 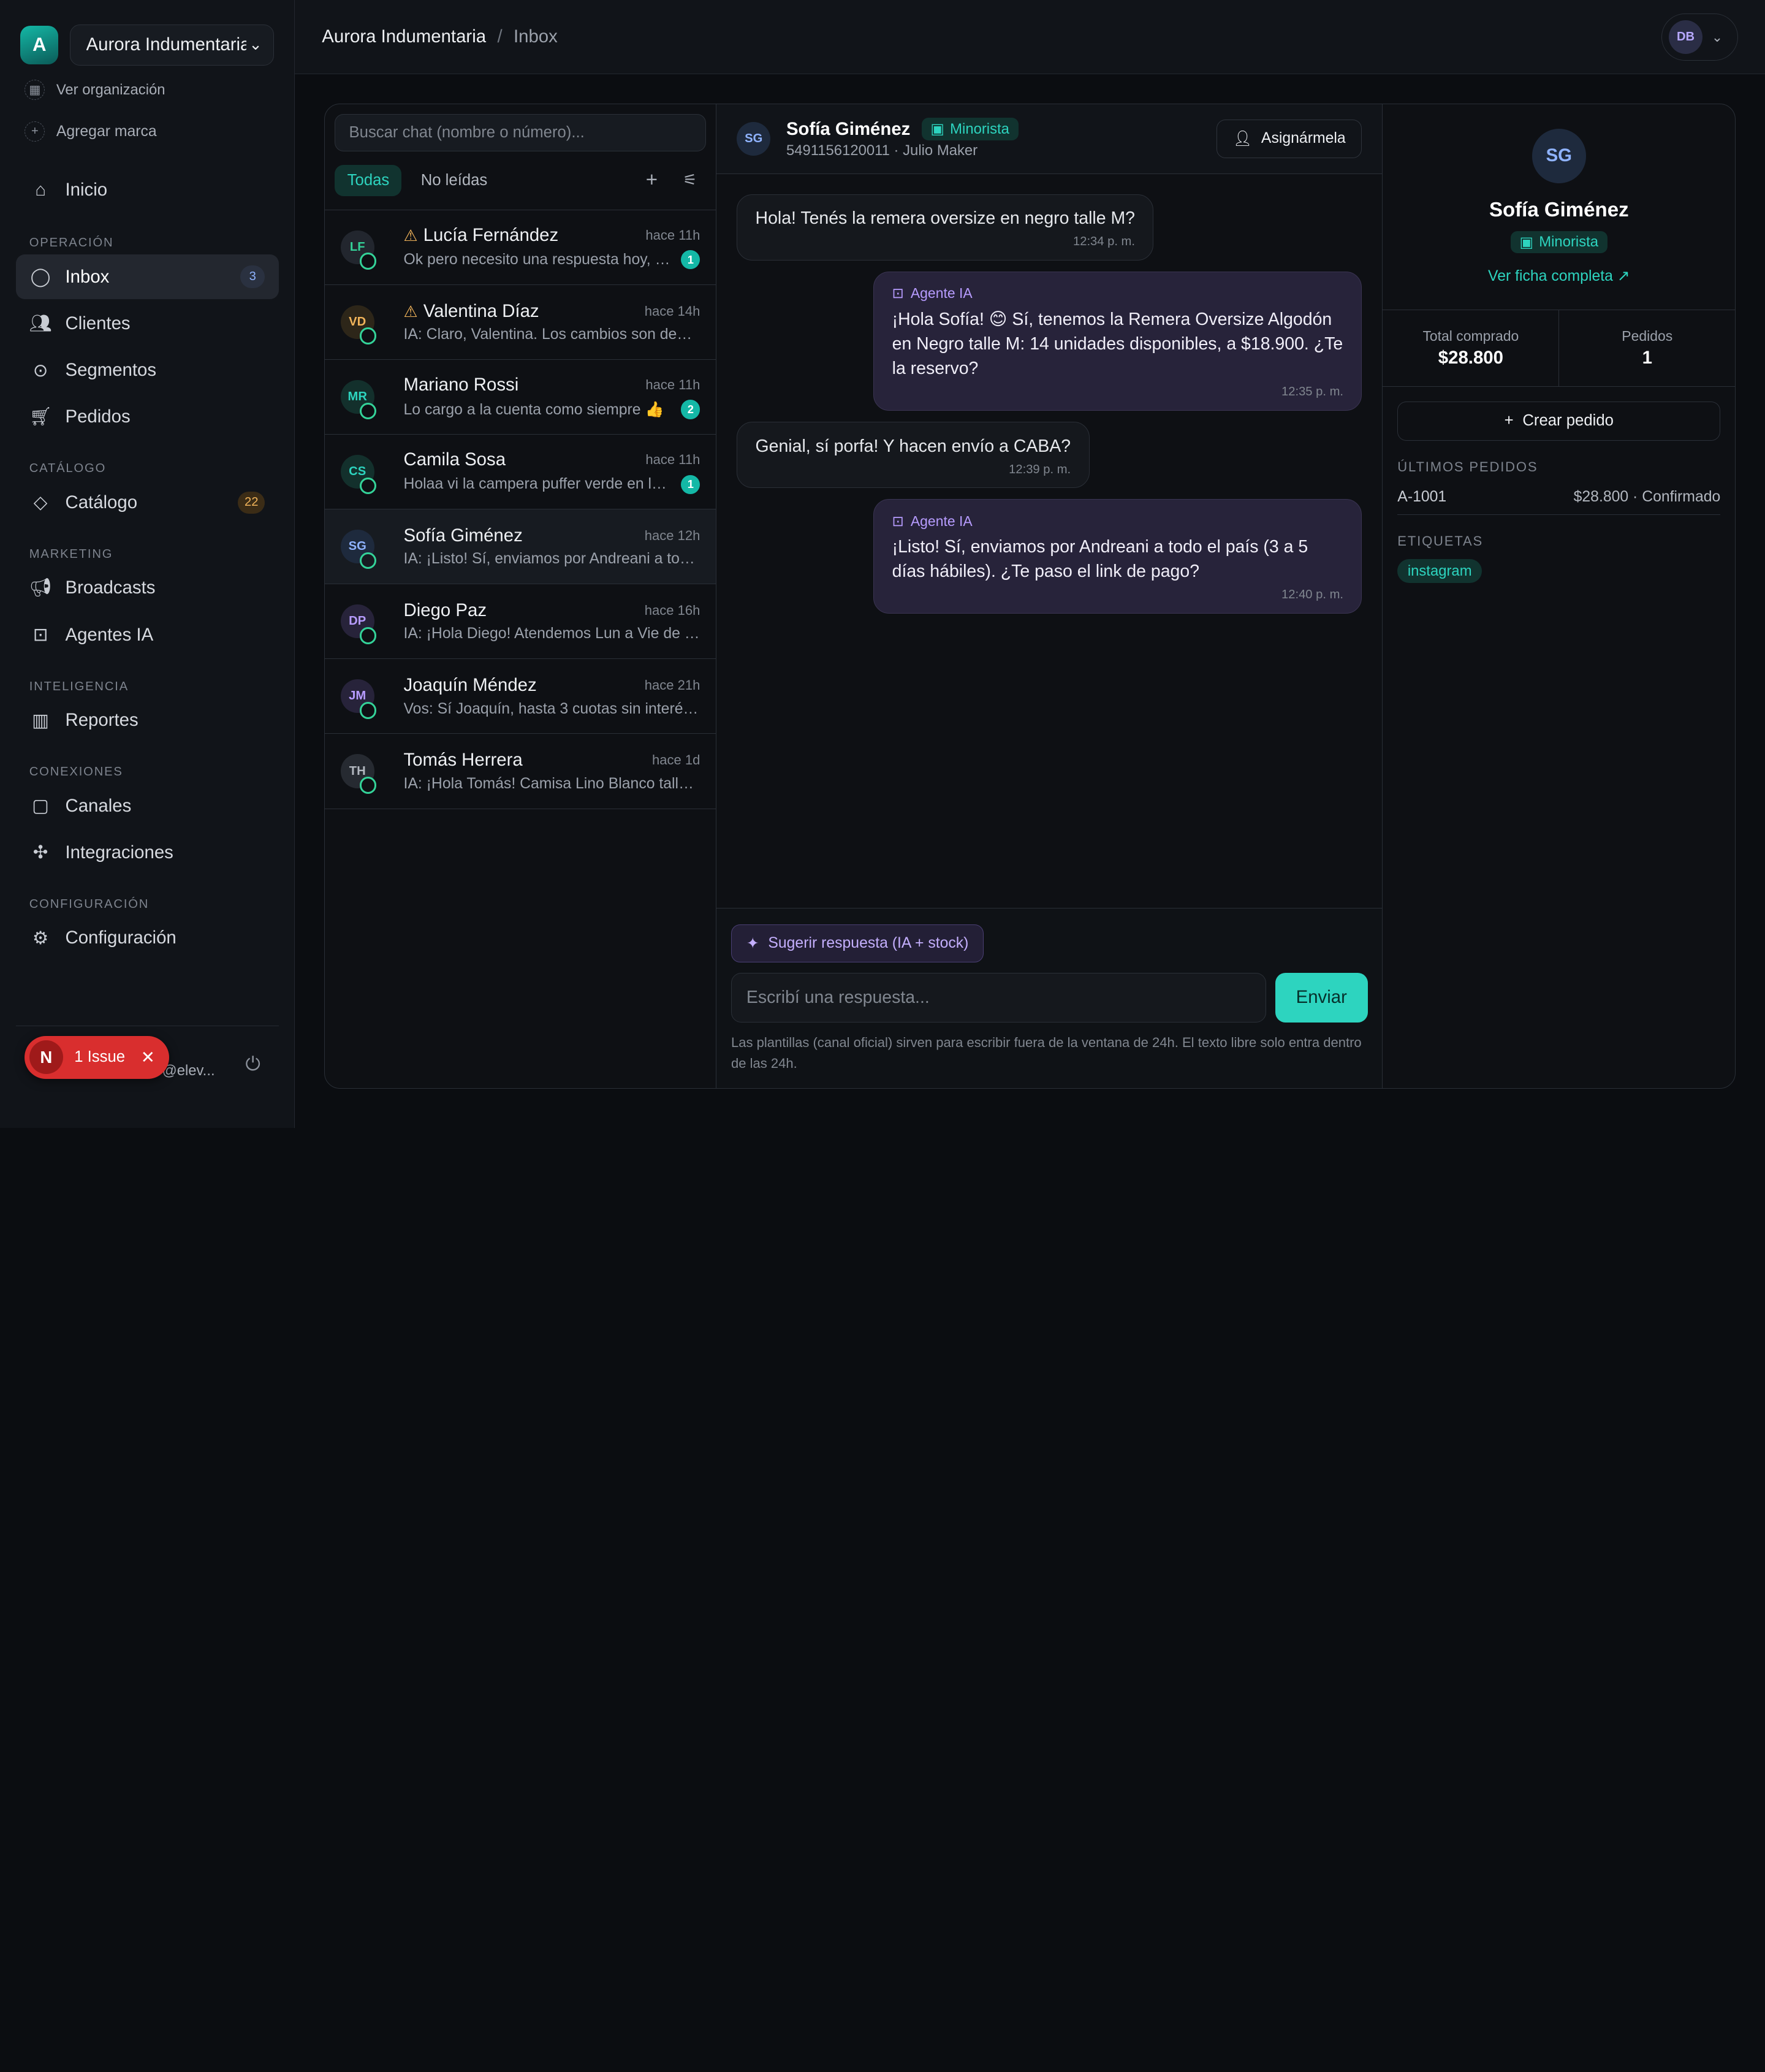 What do you see at coordinates (453, 180) in the screenshot?
I see `filter-unread-tab: No leídas` at bounding box center [453, 180].